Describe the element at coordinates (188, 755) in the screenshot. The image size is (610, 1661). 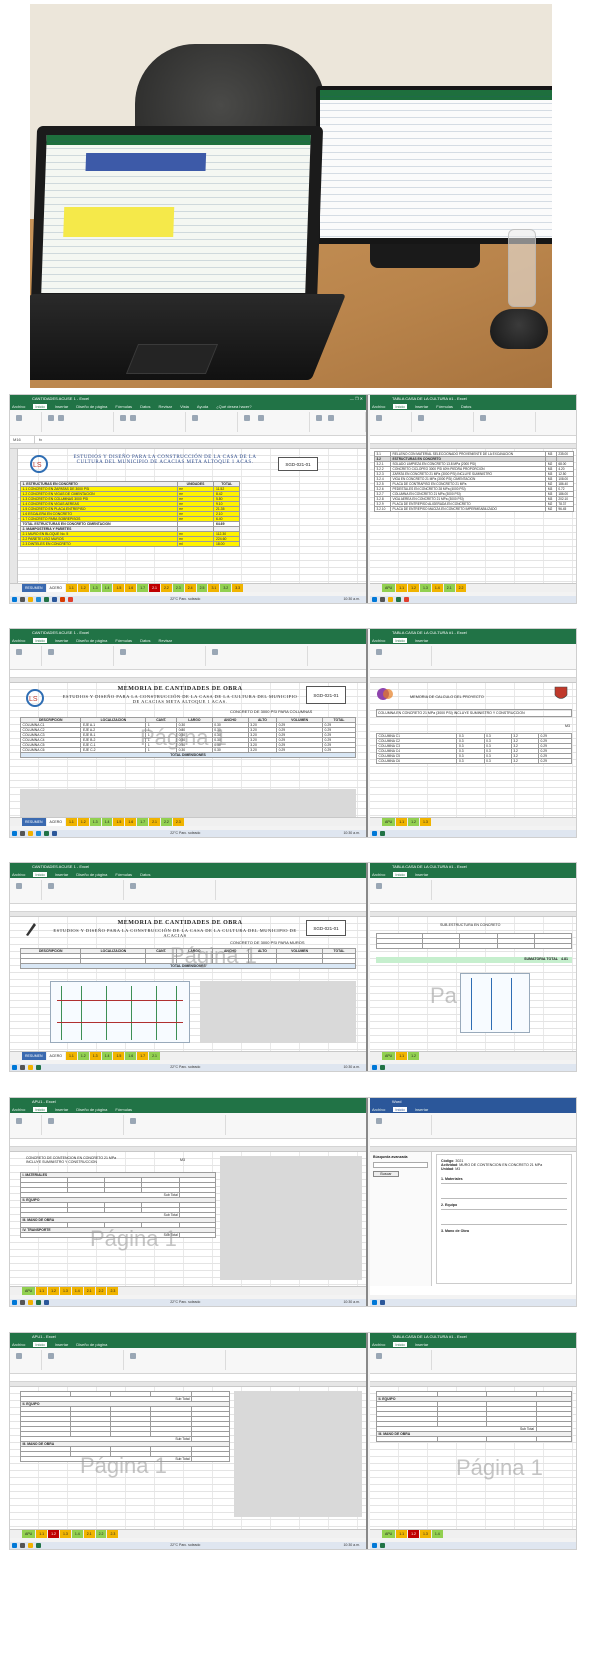
I see `total-row: TOTAL DIMENSIONES` at that location.